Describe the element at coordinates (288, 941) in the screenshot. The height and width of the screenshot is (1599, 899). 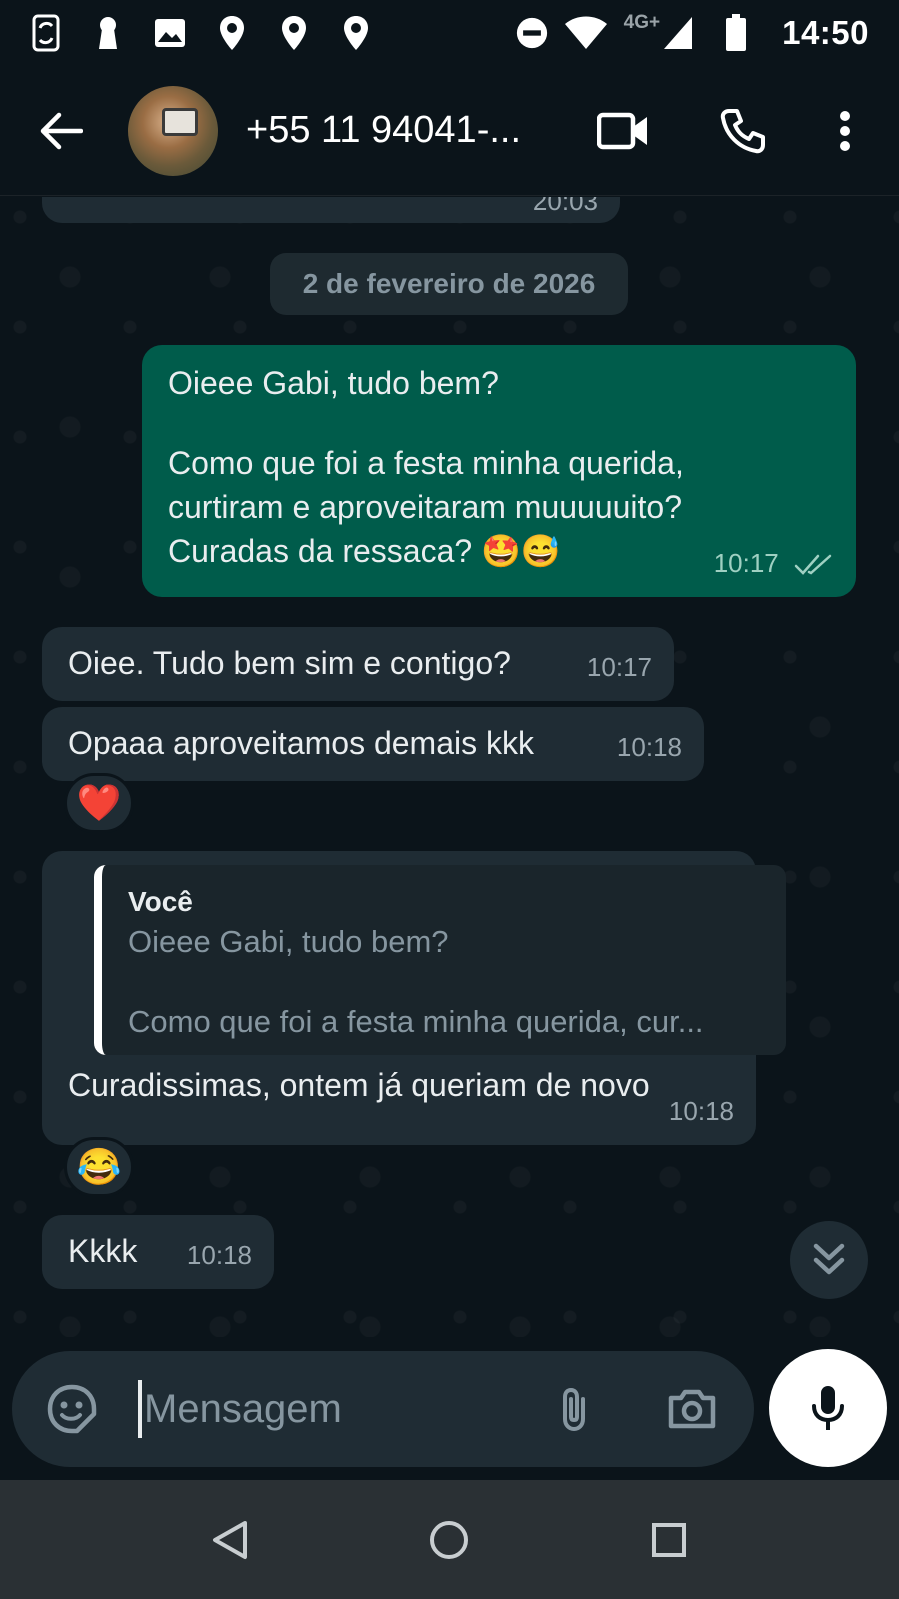
I see `quote-text: Oieee Gabi, tudo bem?` at that location.